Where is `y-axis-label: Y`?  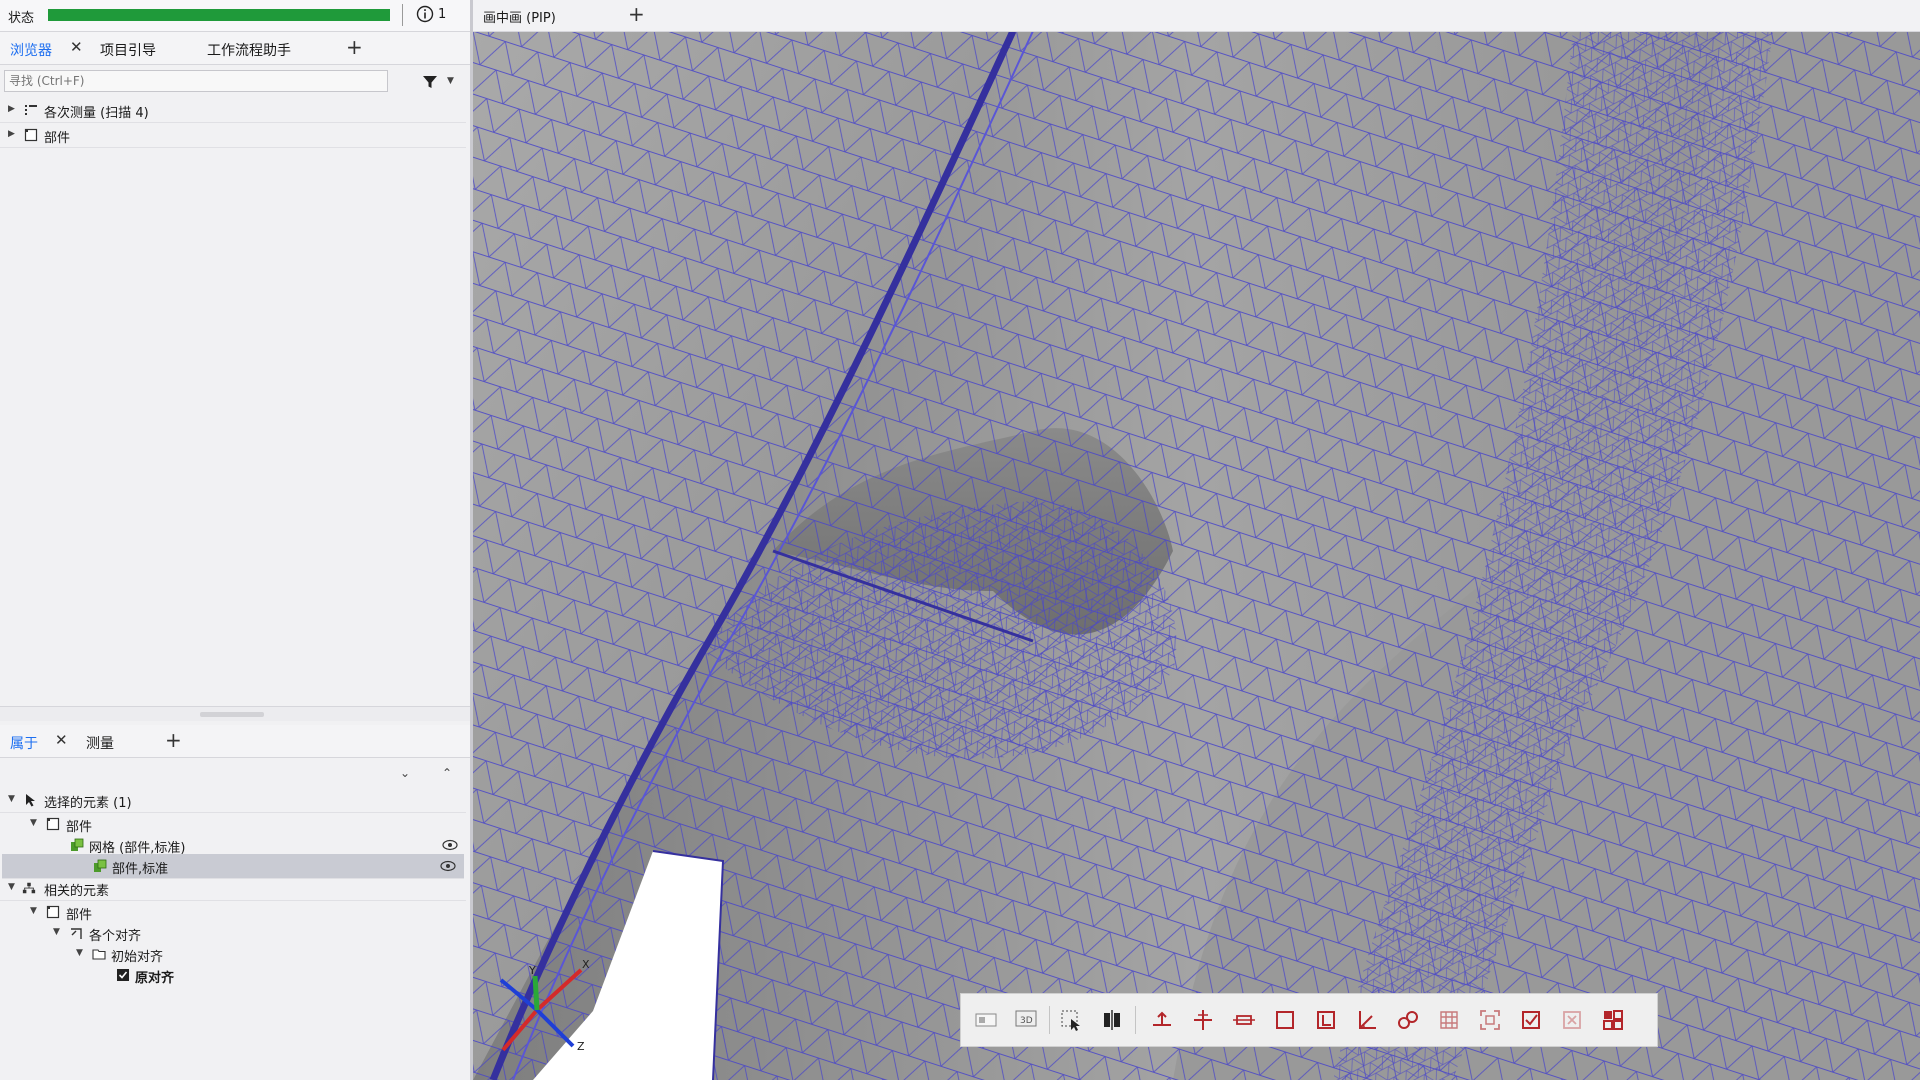
y-axis-label: Y is located at coordinates (532, 970).